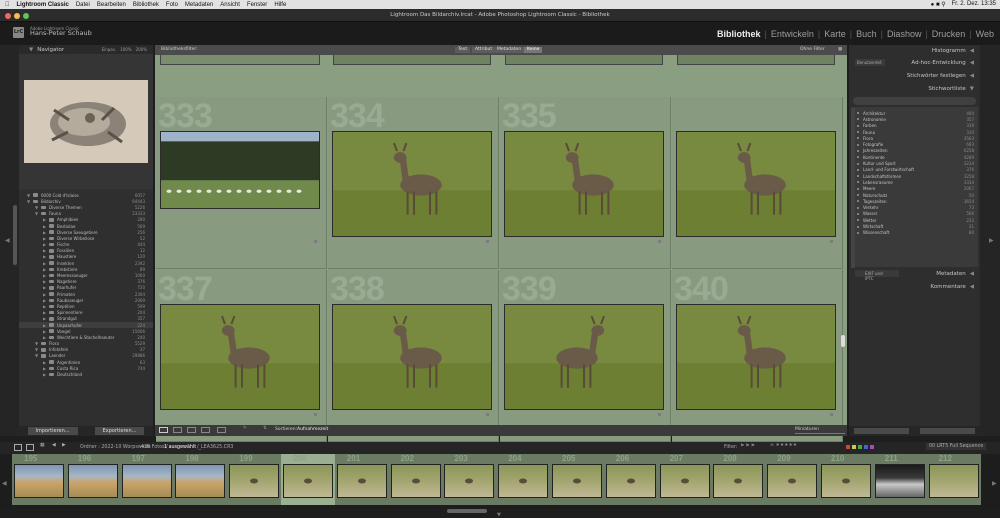 This screenshot has width=1000, height=518. What do you see at coordinates (308, 479) in the screenshot?
I see `filmstrip-cell: 200` at bounding box center [308, 479].